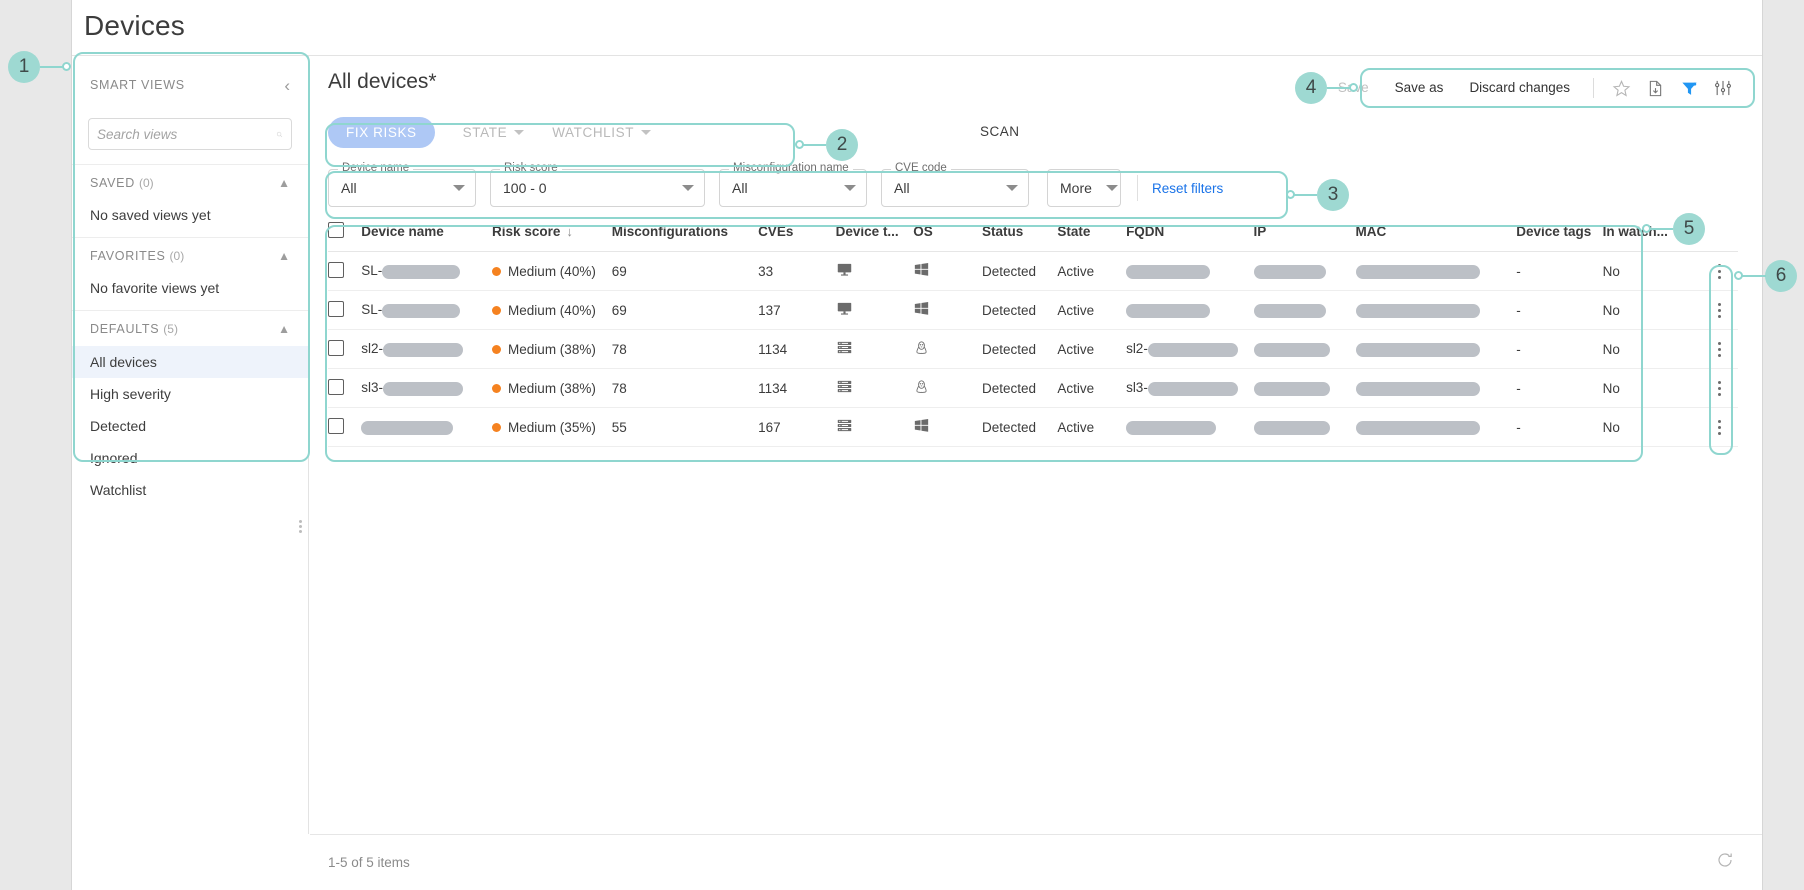  Describe the element at coordinates (190, 255) in the screenshot. I see `group-header-favorites: FAVORITES (0) ▲` at that location.